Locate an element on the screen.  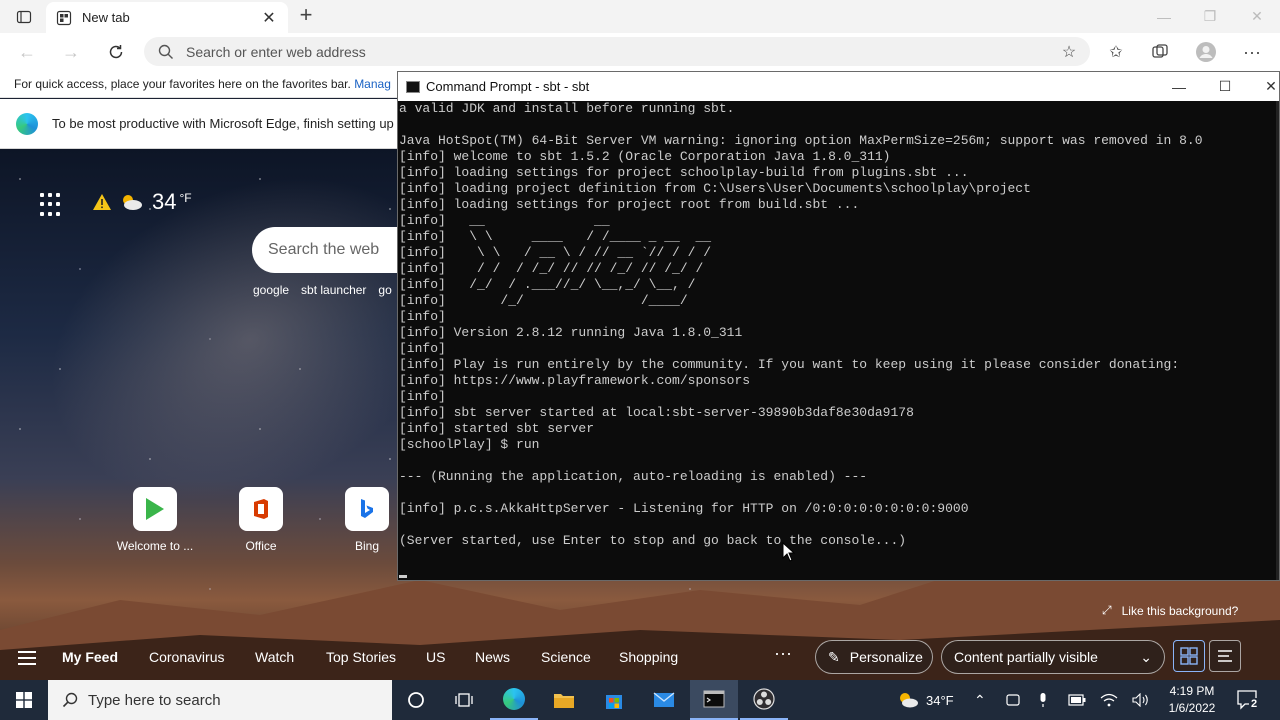
mail-icon is located at coordinates (664, 700).